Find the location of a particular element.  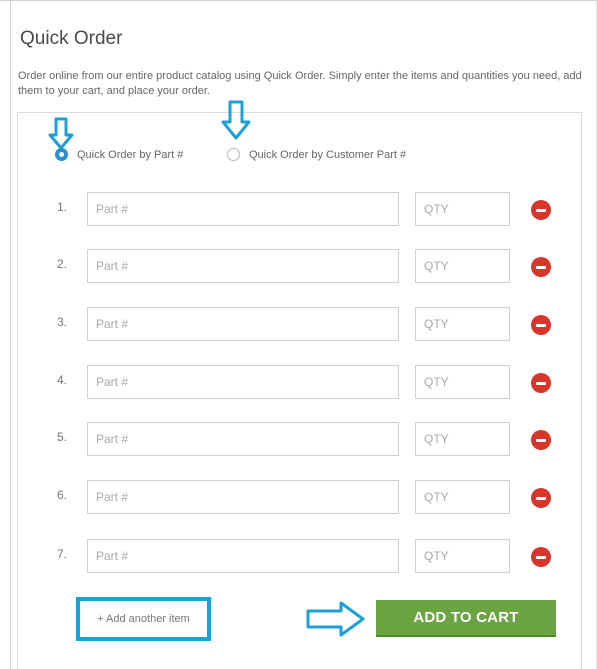

order-row: 1. is located at coordinates (298, 209).